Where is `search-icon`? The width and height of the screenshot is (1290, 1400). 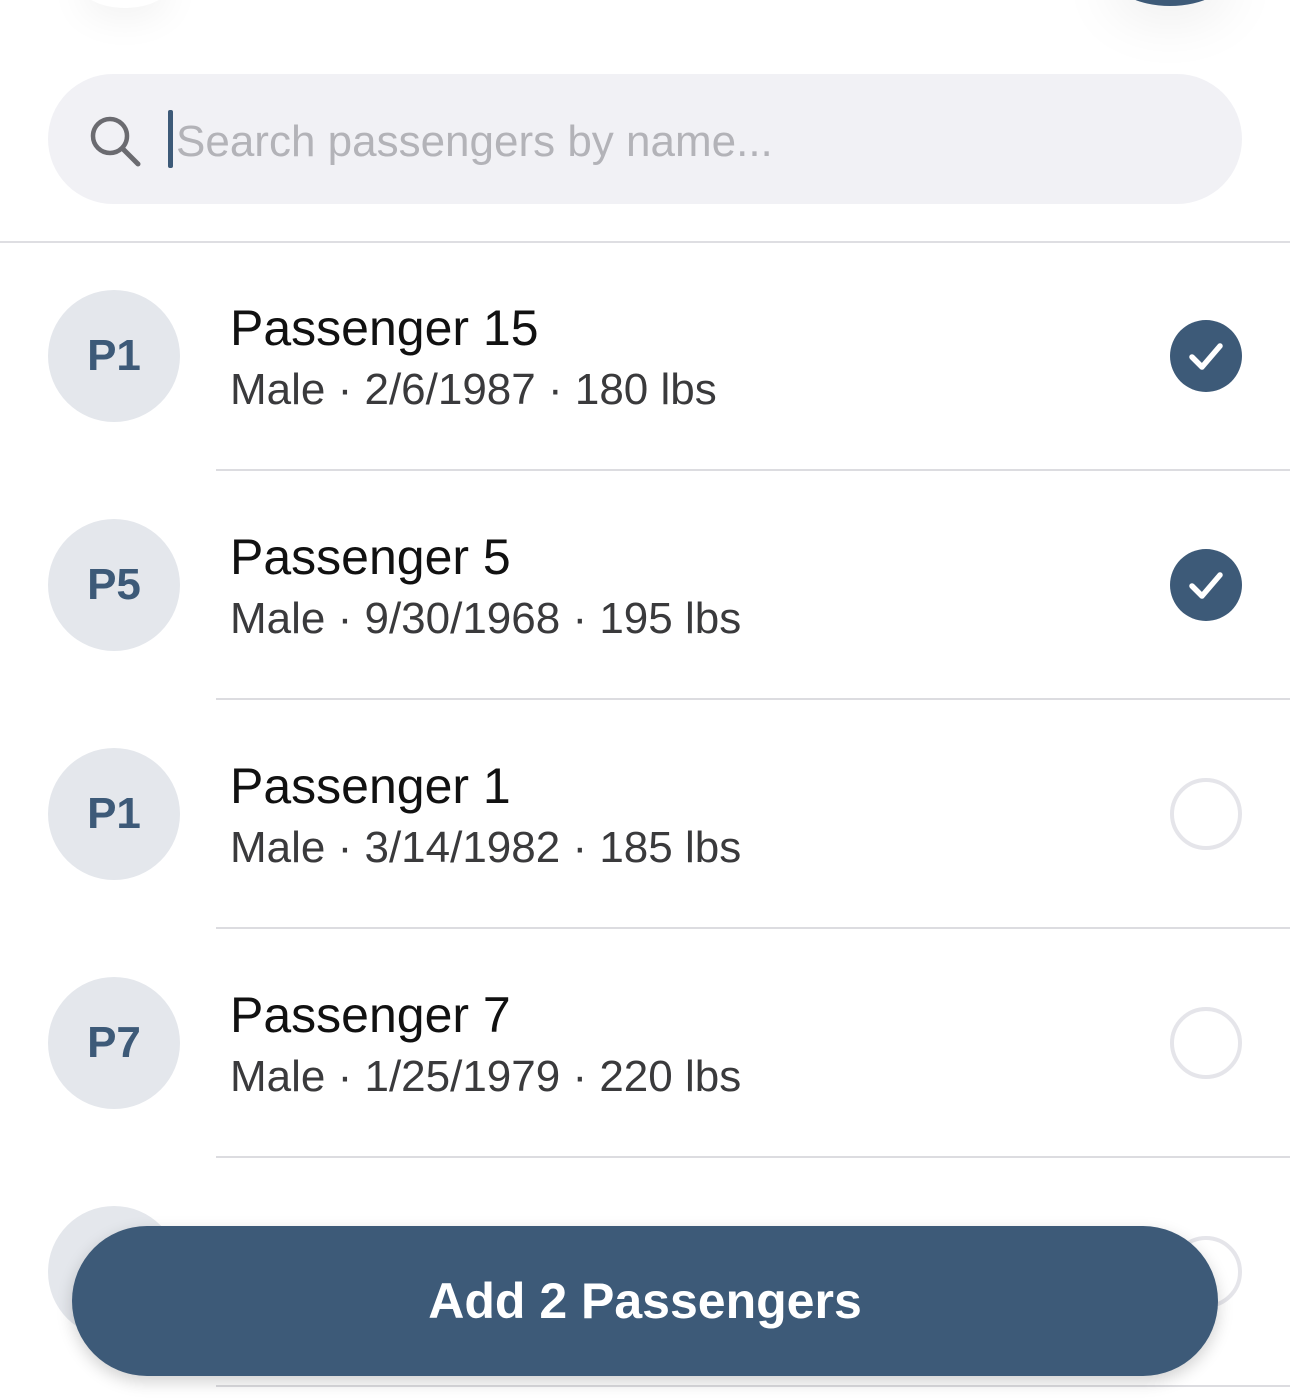
search-icon is located at coordinates (115, 141).